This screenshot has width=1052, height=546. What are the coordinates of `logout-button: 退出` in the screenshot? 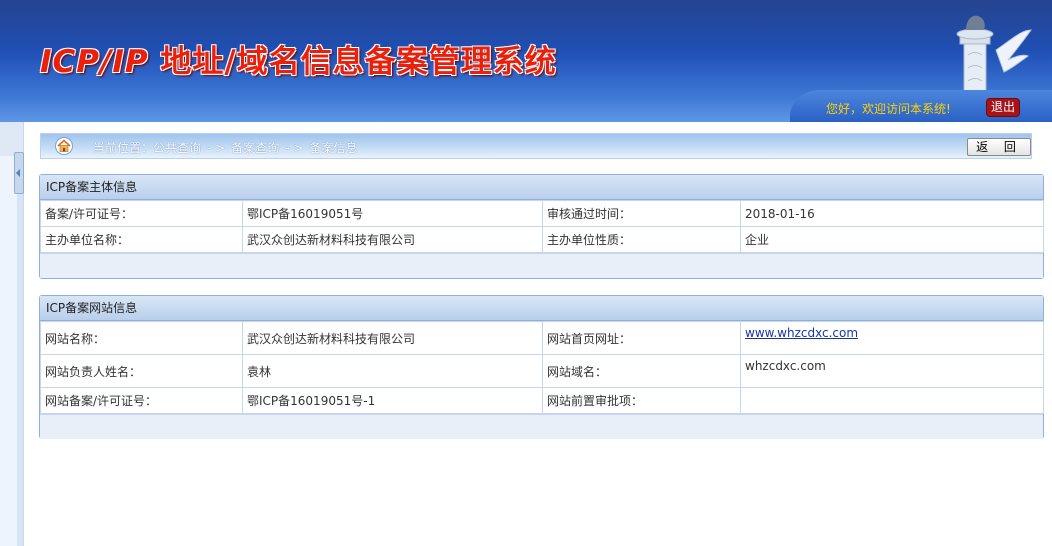 It's located at (1003, 107).